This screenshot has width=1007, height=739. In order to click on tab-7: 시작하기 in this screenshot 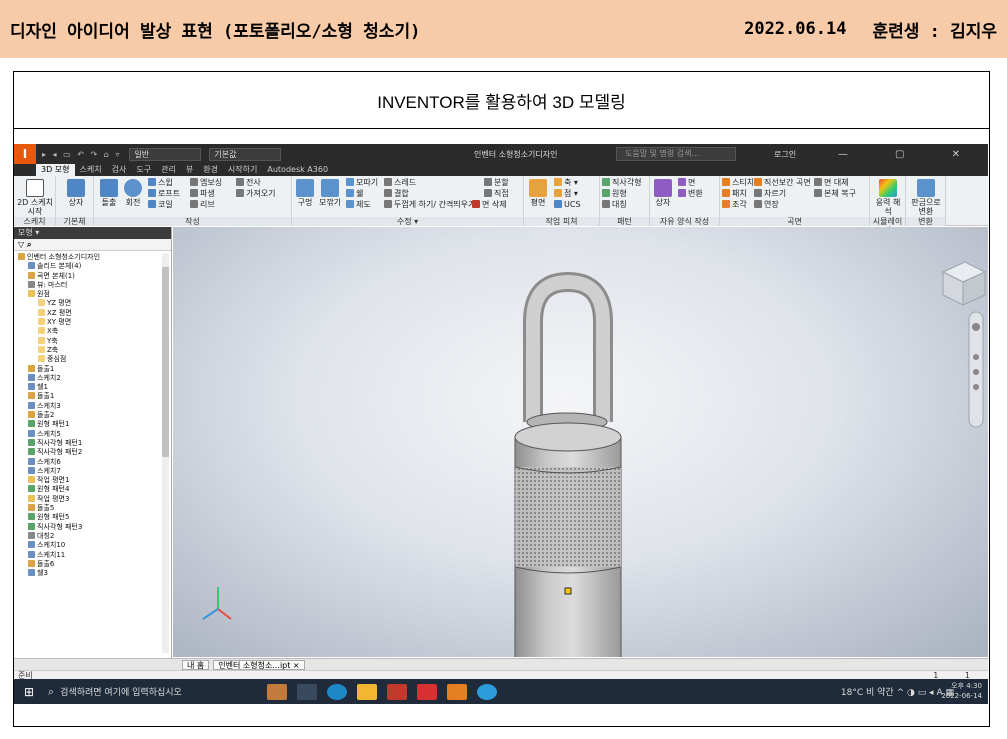, I will do `click(242, 170)`.